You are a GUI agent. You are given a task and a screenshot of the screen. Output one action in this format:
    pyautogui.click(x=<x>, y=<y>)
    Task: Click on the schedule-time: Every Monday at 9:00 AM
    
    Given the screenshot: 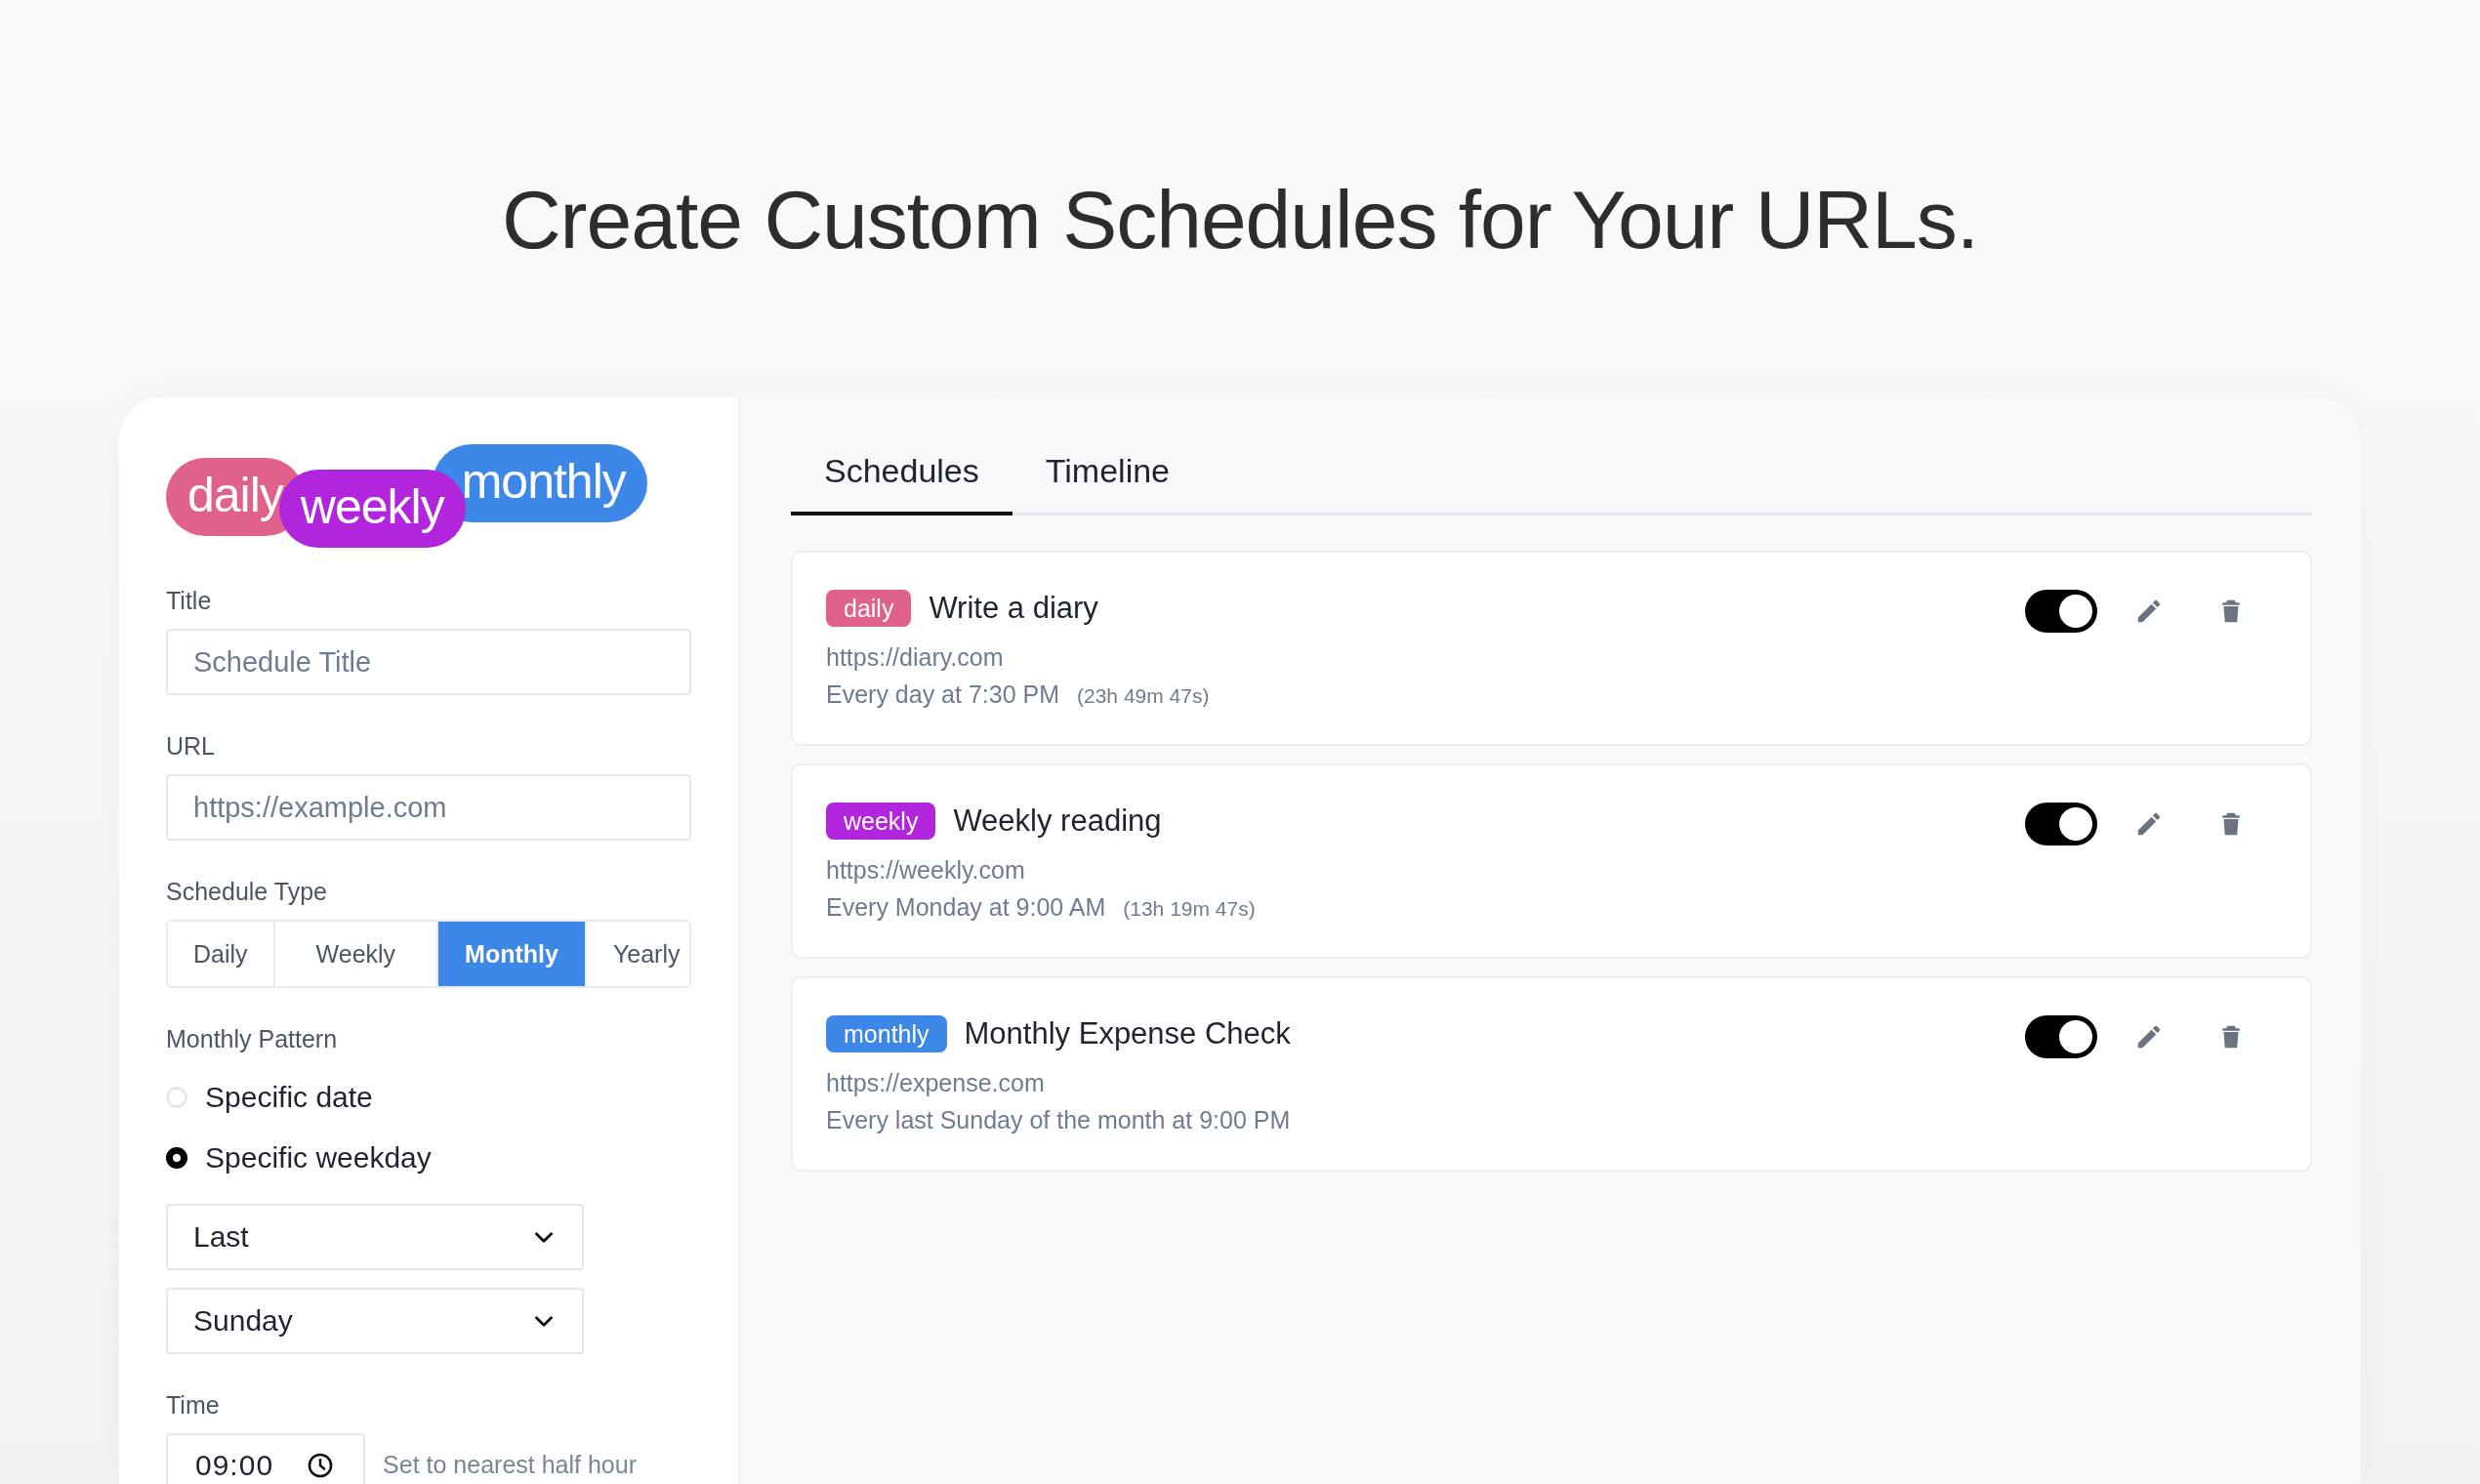 What is the action you would take?
    pyautogui.click(x=966, y=908)
    